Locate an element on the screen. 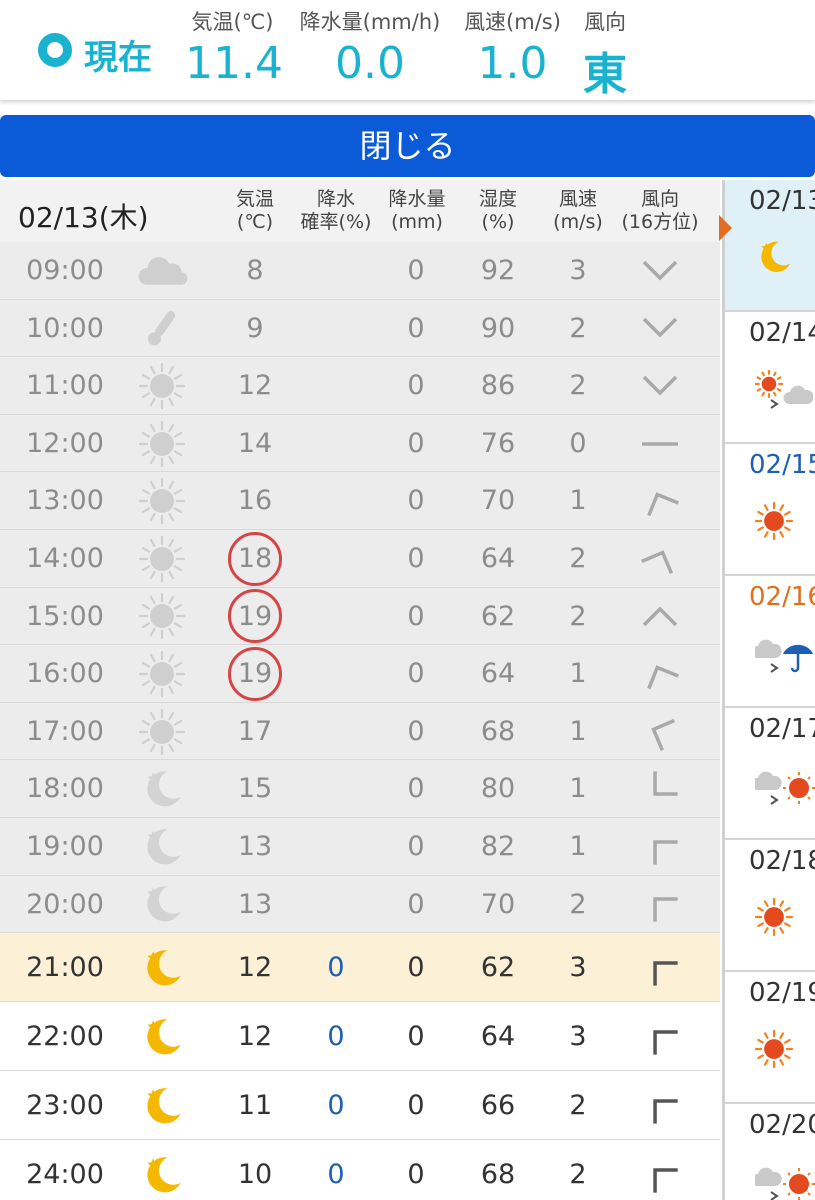 The height and width of the screenshot is (1200, 815). row-time: 23:00 is located at coordinates (65, 1106).